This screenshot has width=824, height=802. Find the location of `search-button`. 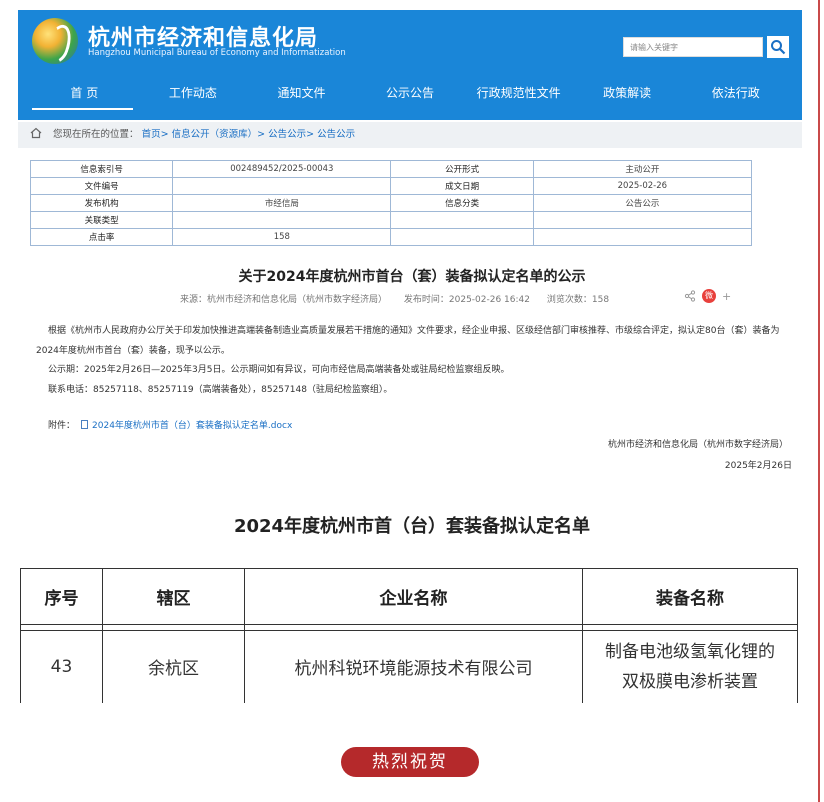

search-button is located at coordinates (778, 47).